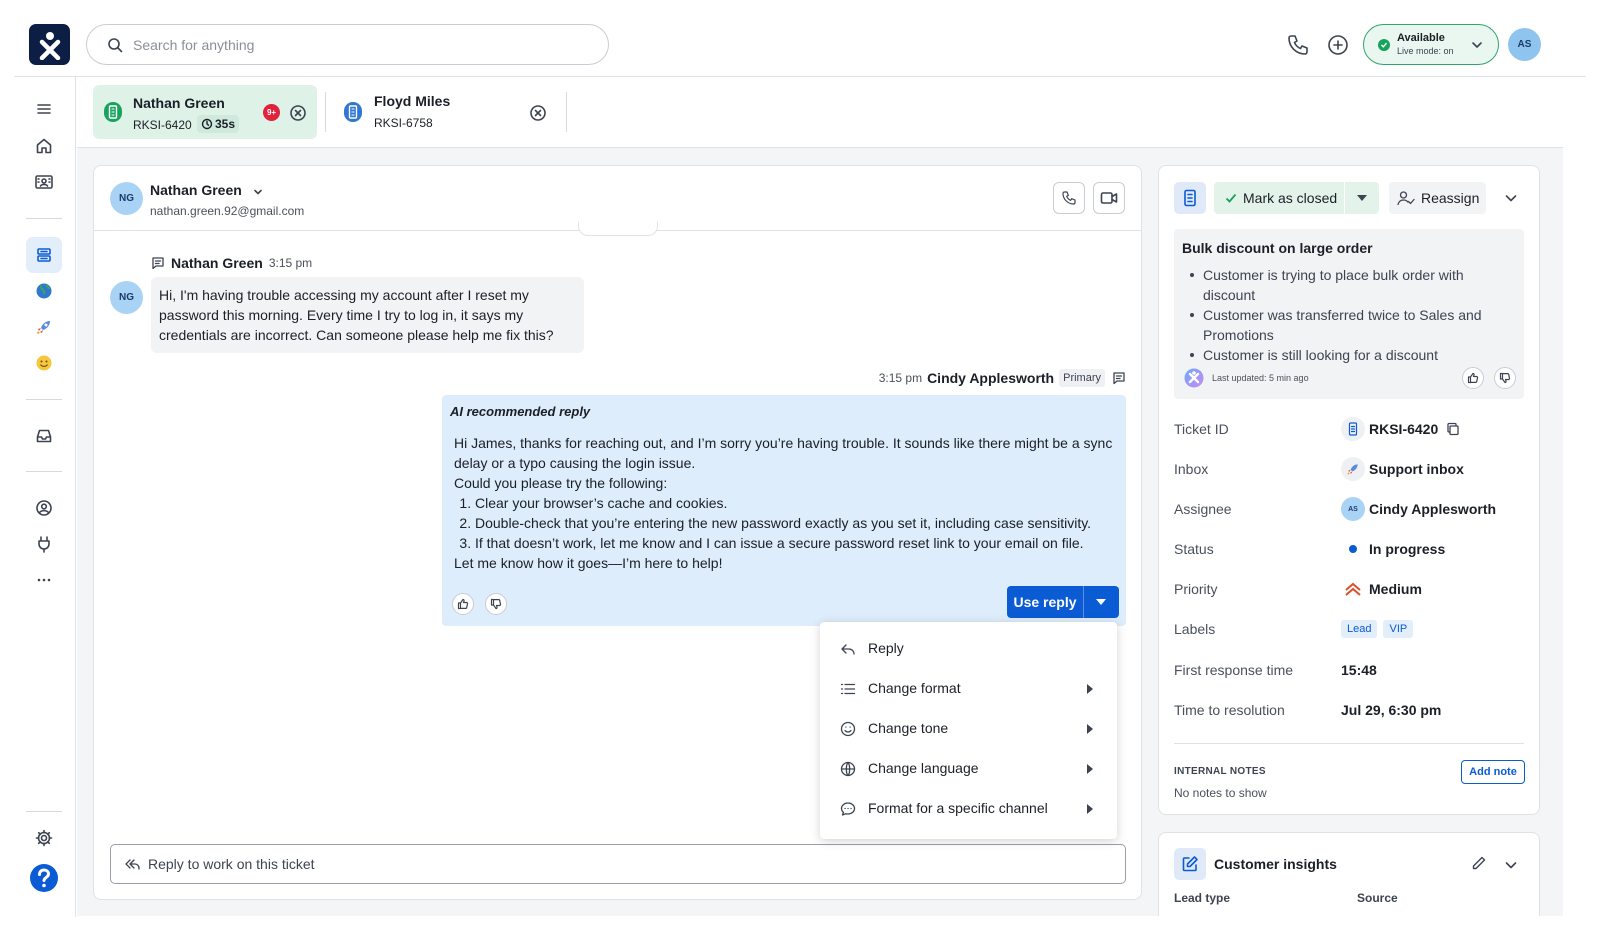  What do you see at coordinates (1432, 509) in the screenshot?
I see `field-value: Cindy Applesworth` at bounding box center [1432, 509].